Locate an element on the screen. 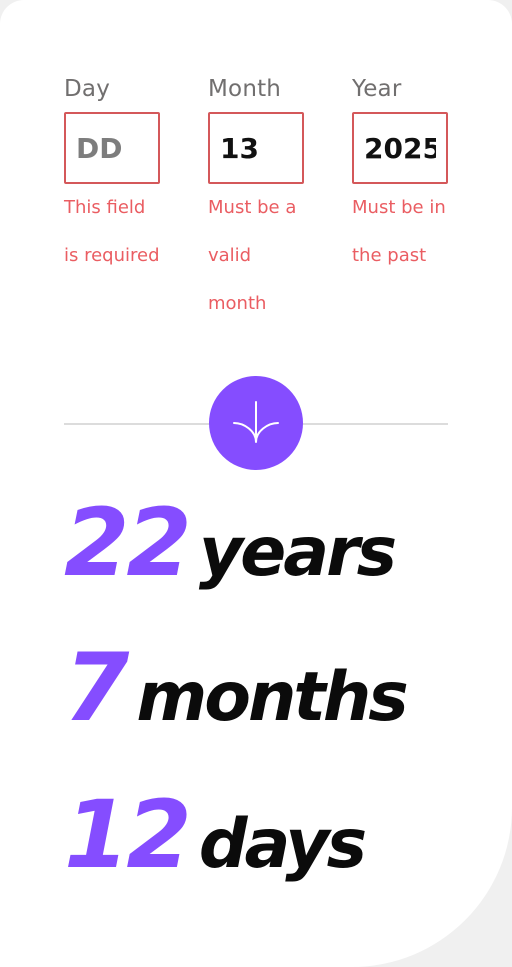 Image resolution: width=512 pixels, height=967 pixels. month-input is located at coordinates (256, 148).